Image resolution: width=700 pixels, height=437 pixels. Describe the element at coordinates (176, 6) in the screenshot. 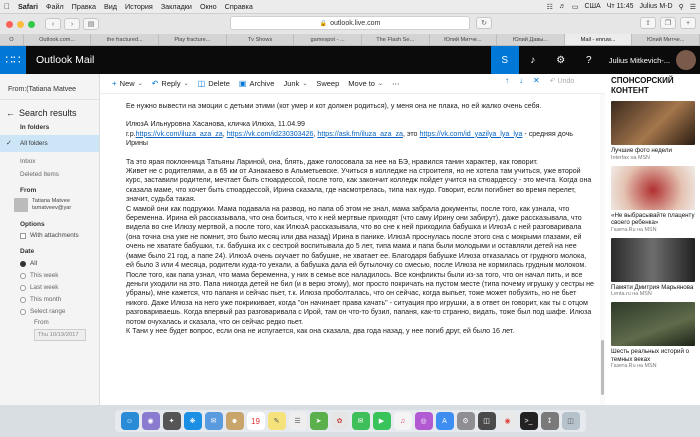

I see `menu-bookmarks: Закладки` at that location.